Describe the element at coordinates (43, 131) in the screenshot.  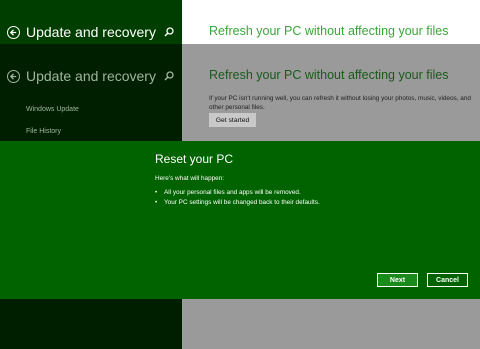
I see `sidebar-item-file-history: File History` at that location.